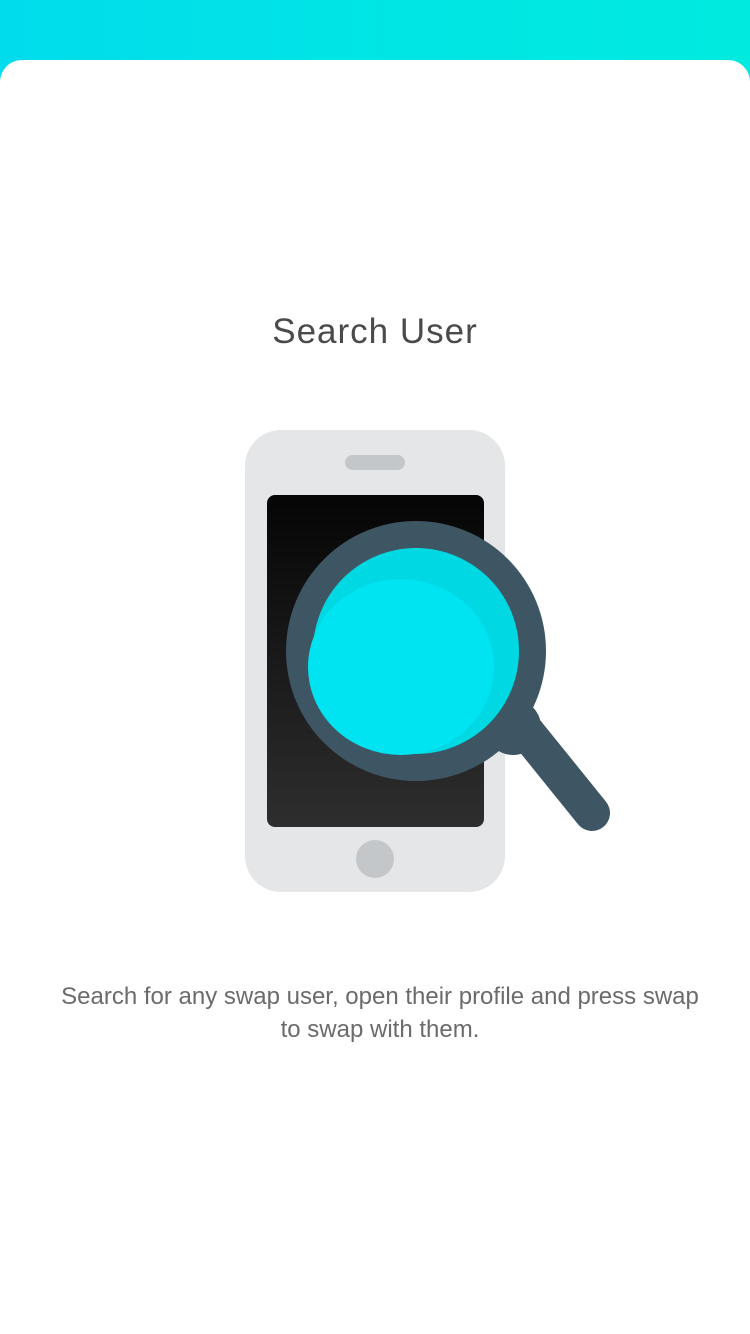 The width and height of the screenshot is (750, 1334). Describe the element at coordinates (375, 462) in the screenshot. I see `phone-speaker` at that location.